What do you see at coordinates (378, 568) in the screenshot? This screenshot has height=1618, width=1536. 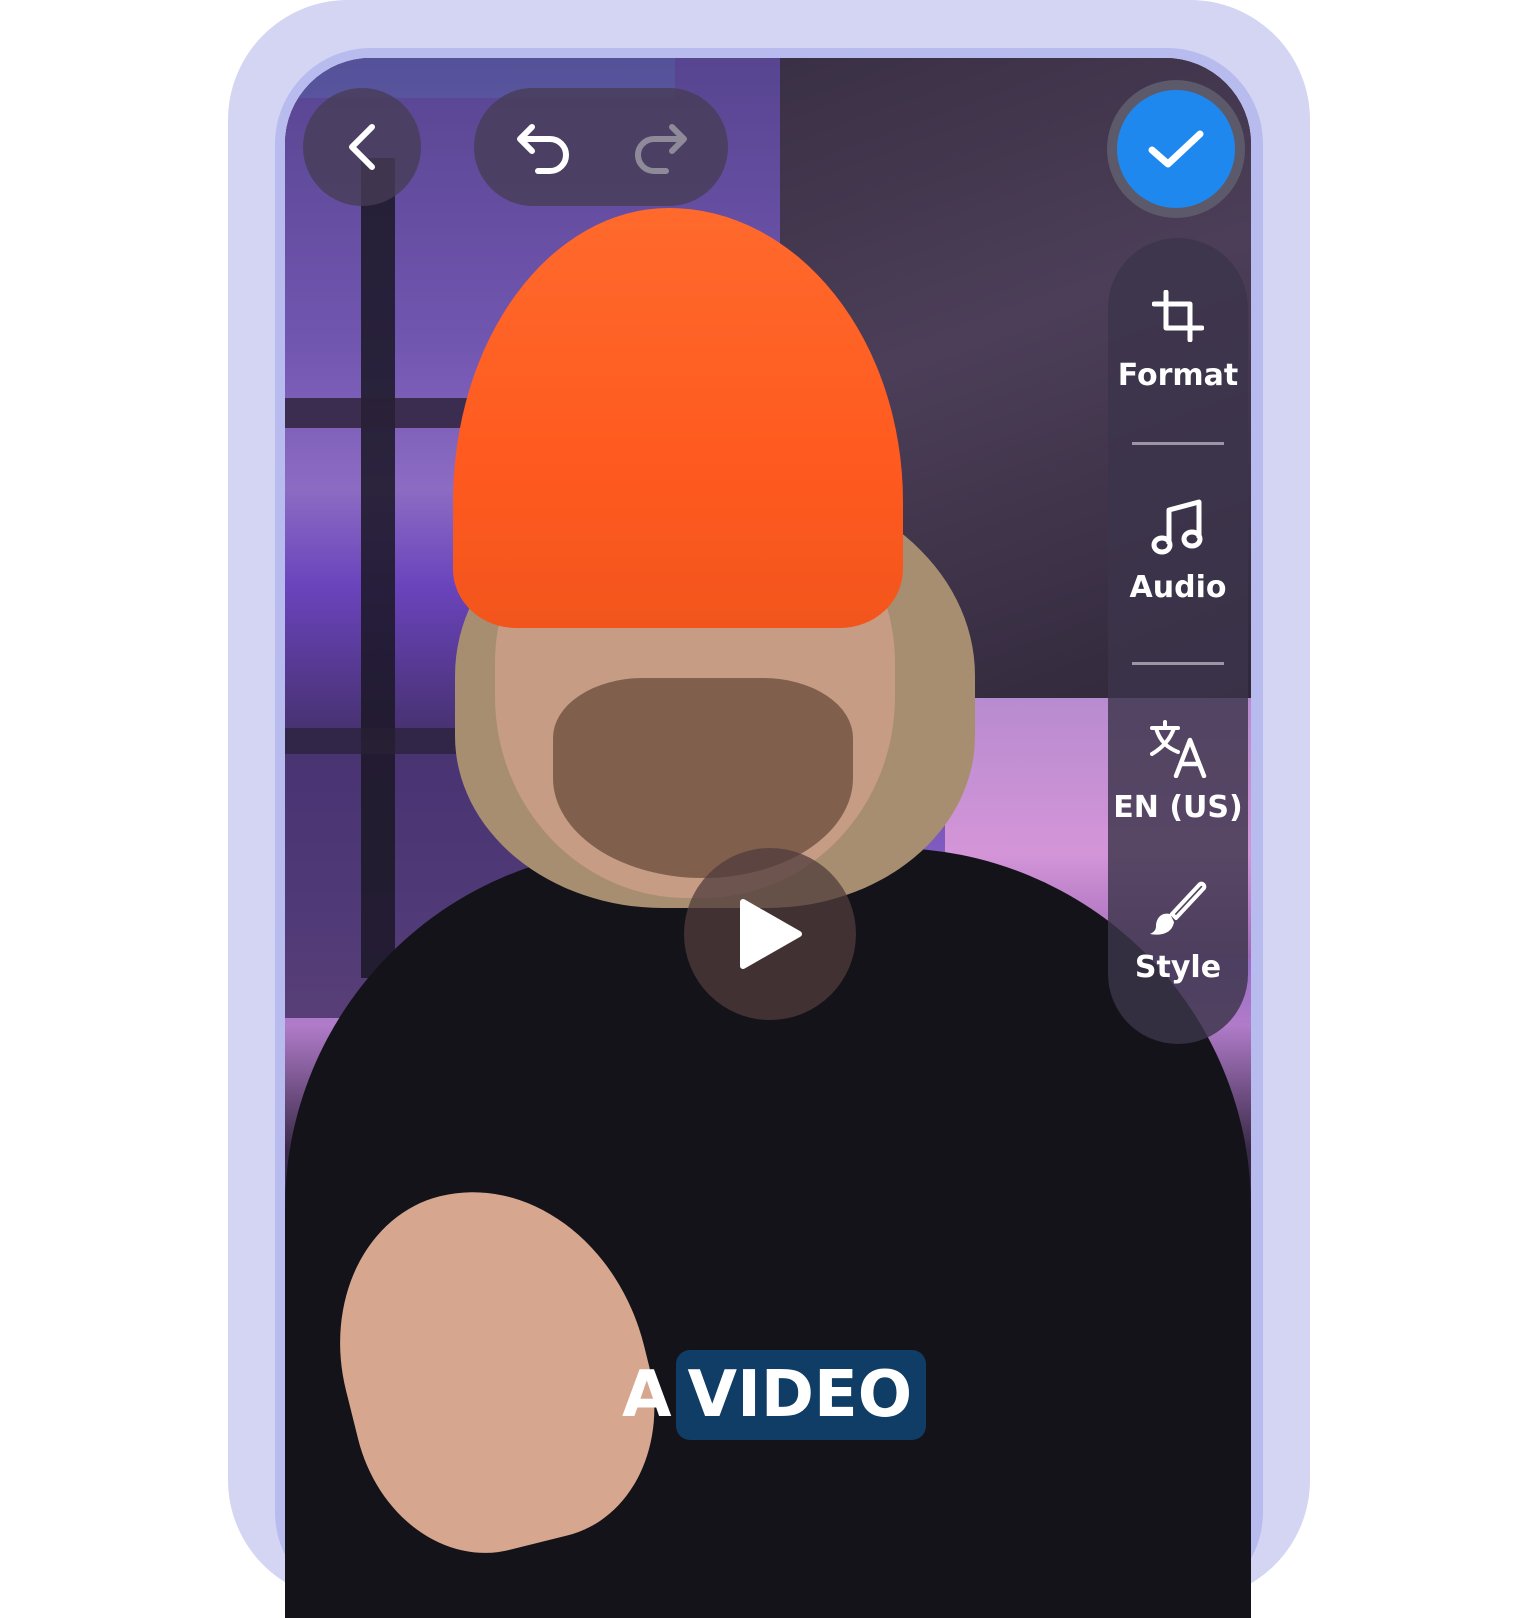 I see `video-shelf-post` at bounding box center [378, 568].